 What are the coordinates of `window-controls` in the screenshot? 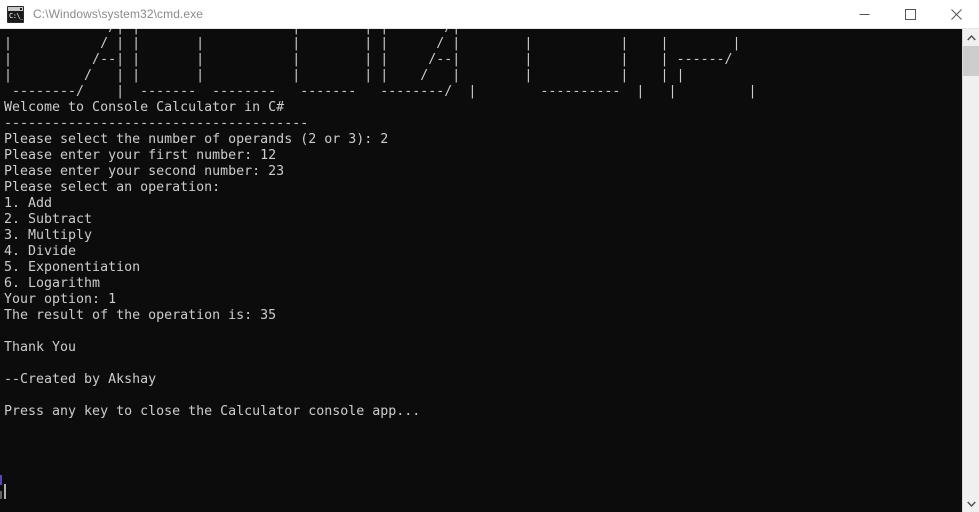 It's located at (910, 14).